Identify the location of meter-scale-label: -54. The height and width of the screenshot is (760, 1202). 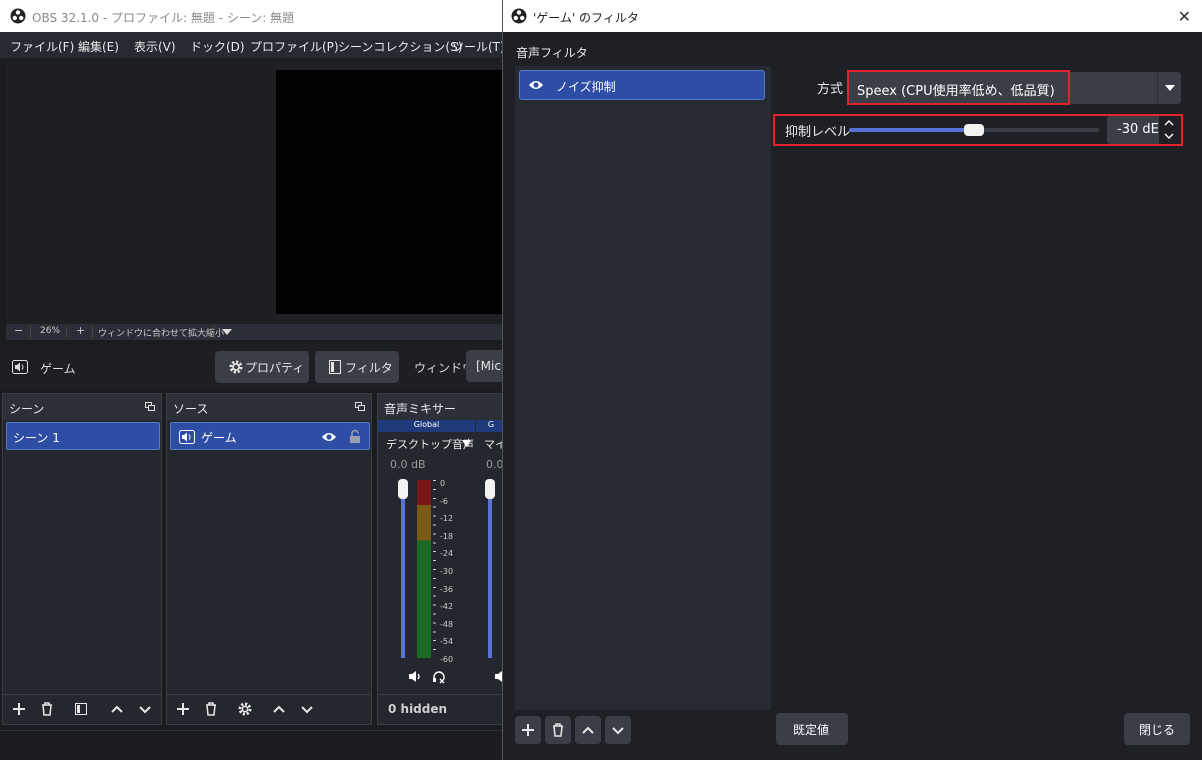
(447, 642).